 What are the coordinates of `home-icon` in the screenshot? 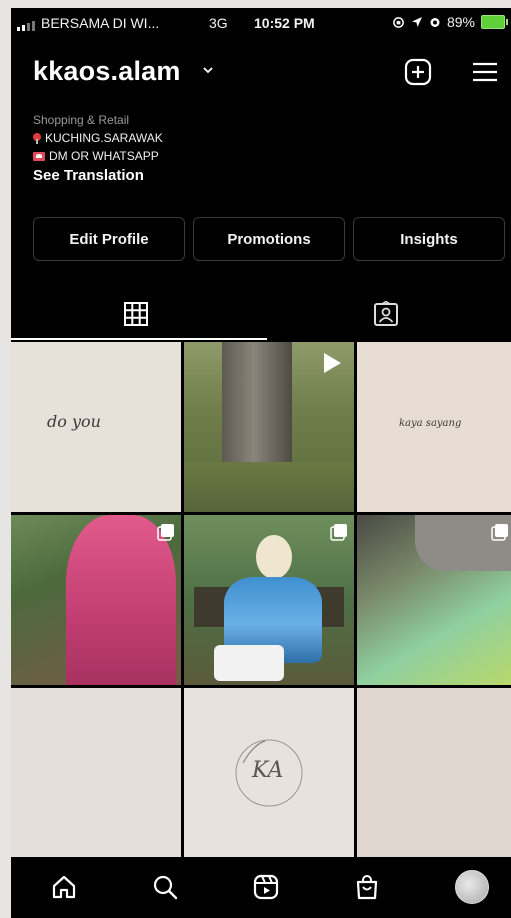 It's located at (64, 887).